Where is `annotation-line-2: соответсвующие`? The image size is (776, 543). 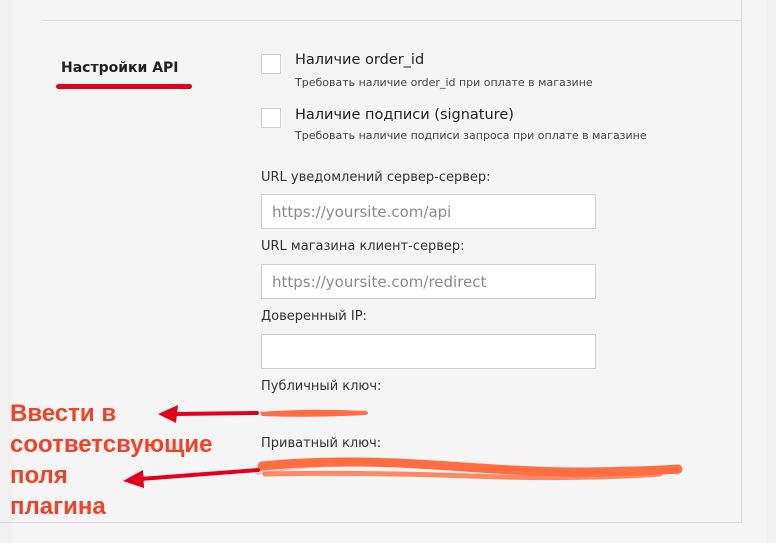 annotation-line-2: соответсвующие is located at coordinates (111, 444).